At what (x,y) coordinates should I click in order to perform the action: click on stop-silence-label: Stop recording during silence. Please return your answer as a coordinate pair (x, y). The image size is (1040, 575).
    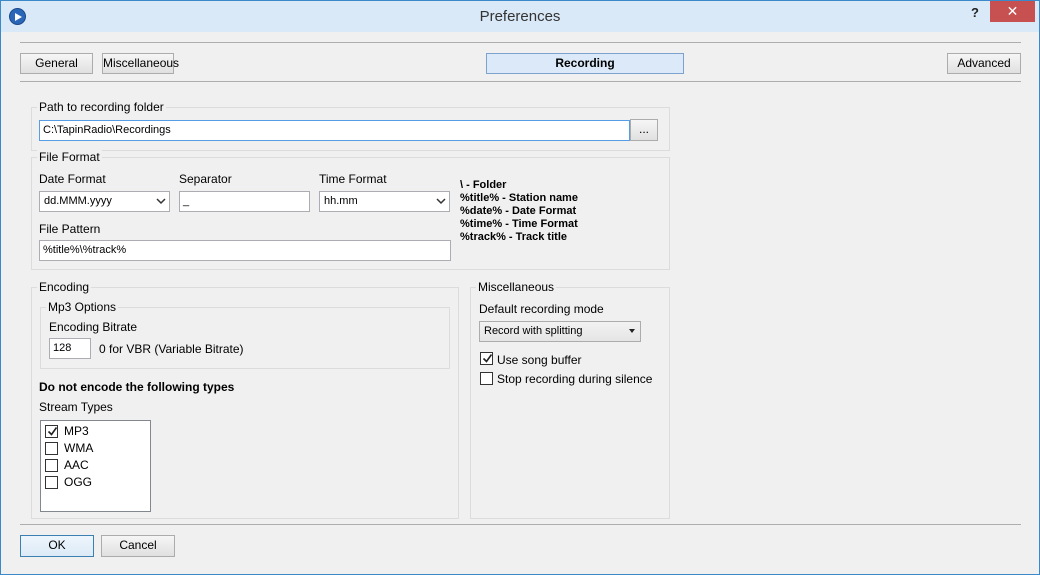
    Looking at the image, I should click on (574, 379).